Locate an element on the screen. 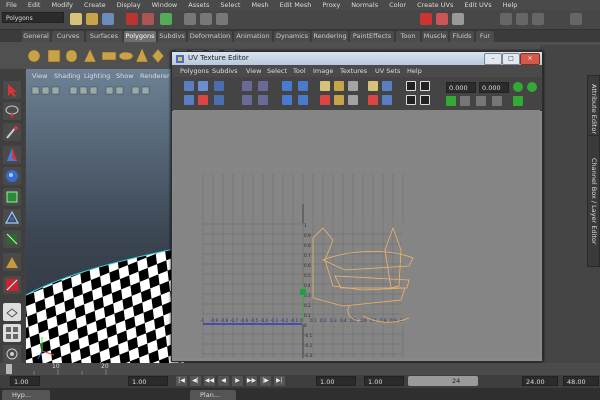  shelf-tab-rendering: Rendering is located at coordinates (330, 36).